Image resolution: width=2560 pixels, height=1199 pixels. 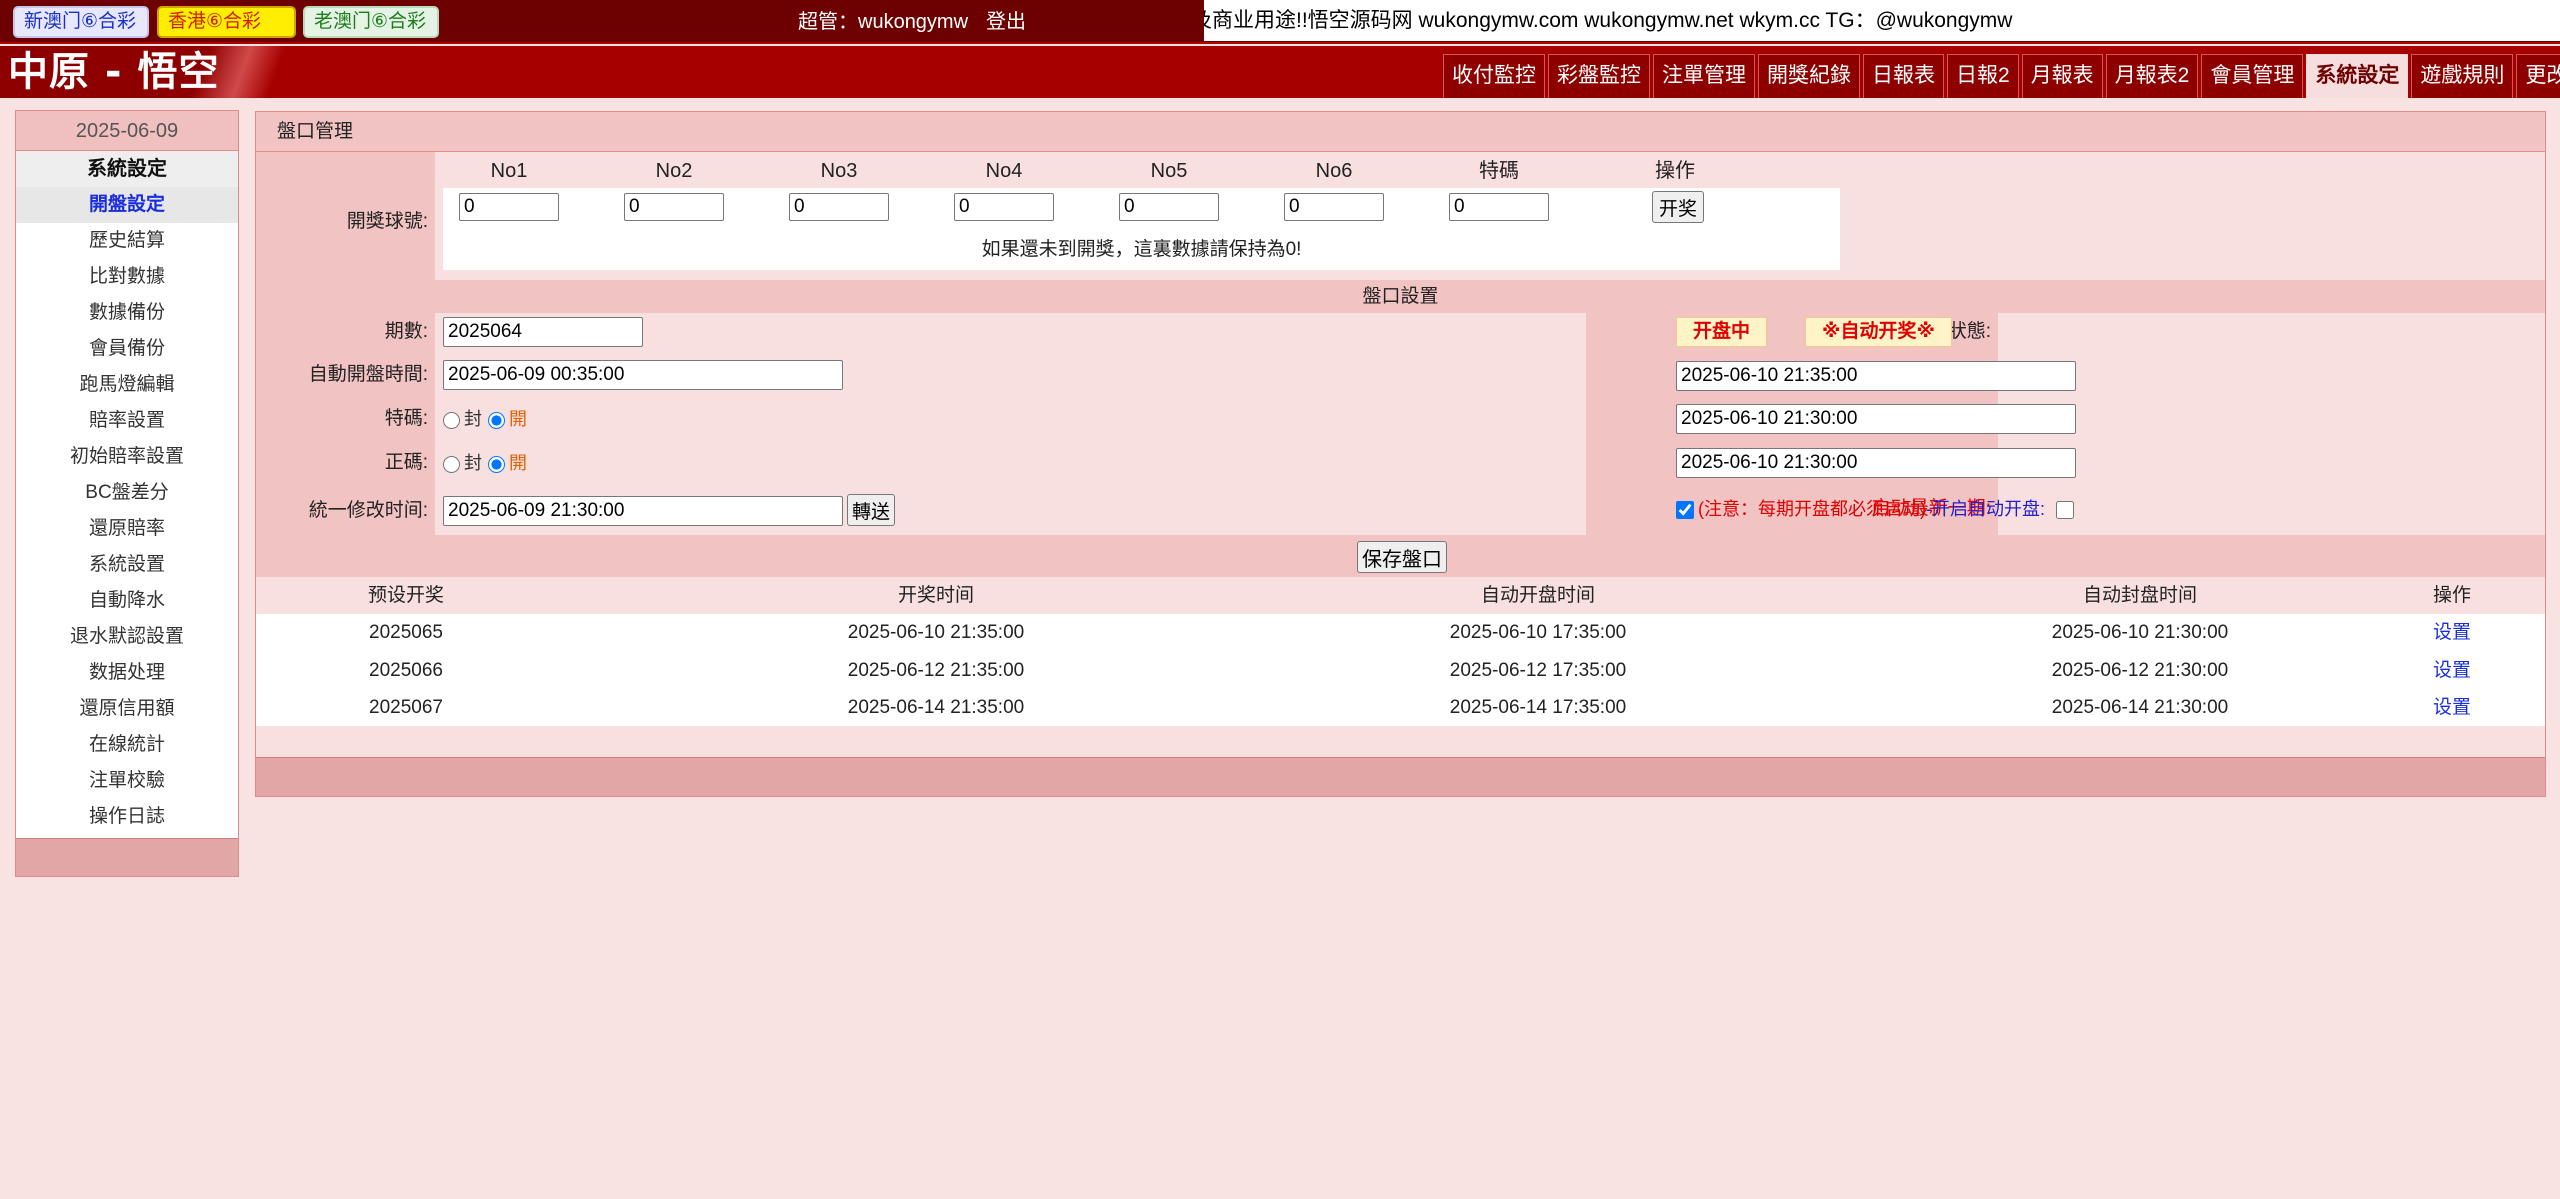 I want to click on nav-tab-8: 會員管理, so click(x=2252, y=76).